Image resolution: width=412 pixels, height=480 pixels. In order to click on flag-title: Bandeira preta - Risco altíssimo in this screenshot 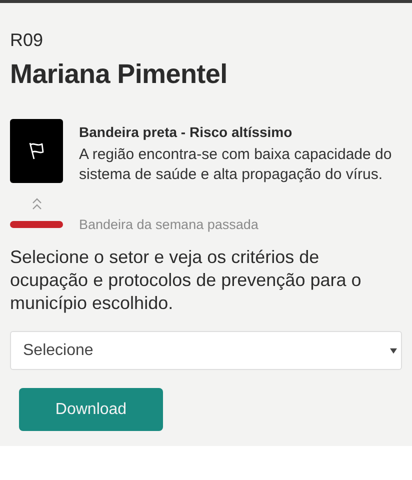, I will do `click(186, 132)`.